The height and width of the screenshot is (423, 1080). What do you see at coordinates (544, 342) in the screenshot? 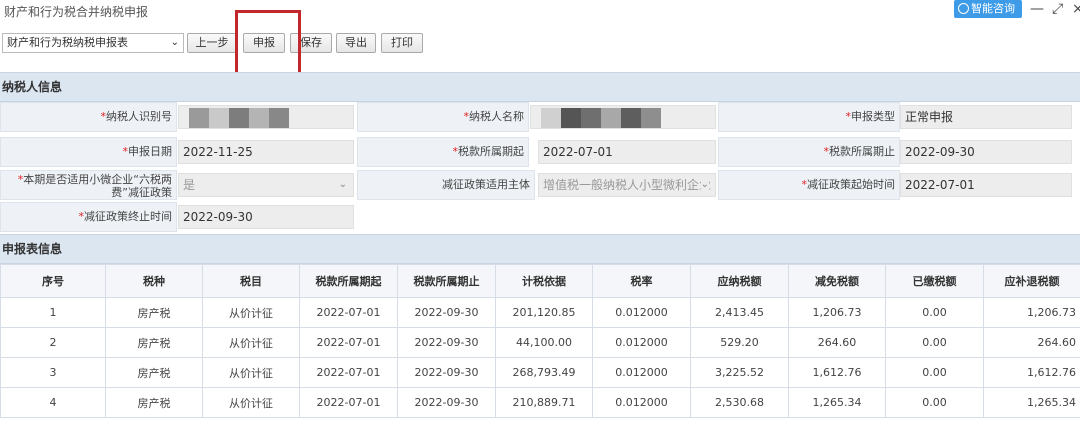
I see `table-cell: 44,100.00` at bounding box center [544, 342].